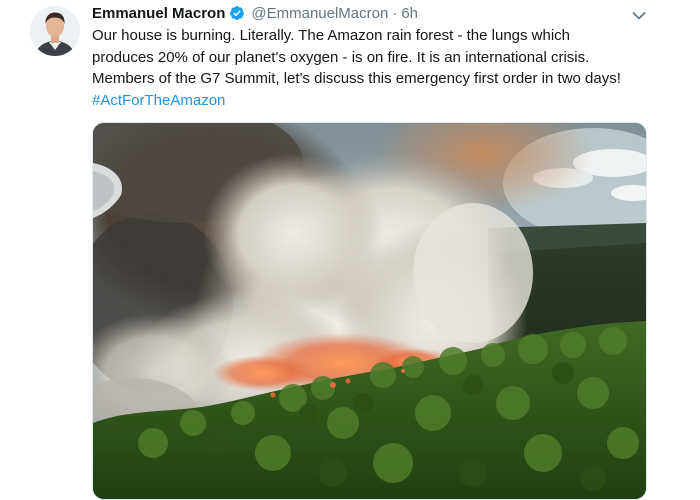  I want to click on hashtag-link: #ActForTheAmazon, so click(377, 101).